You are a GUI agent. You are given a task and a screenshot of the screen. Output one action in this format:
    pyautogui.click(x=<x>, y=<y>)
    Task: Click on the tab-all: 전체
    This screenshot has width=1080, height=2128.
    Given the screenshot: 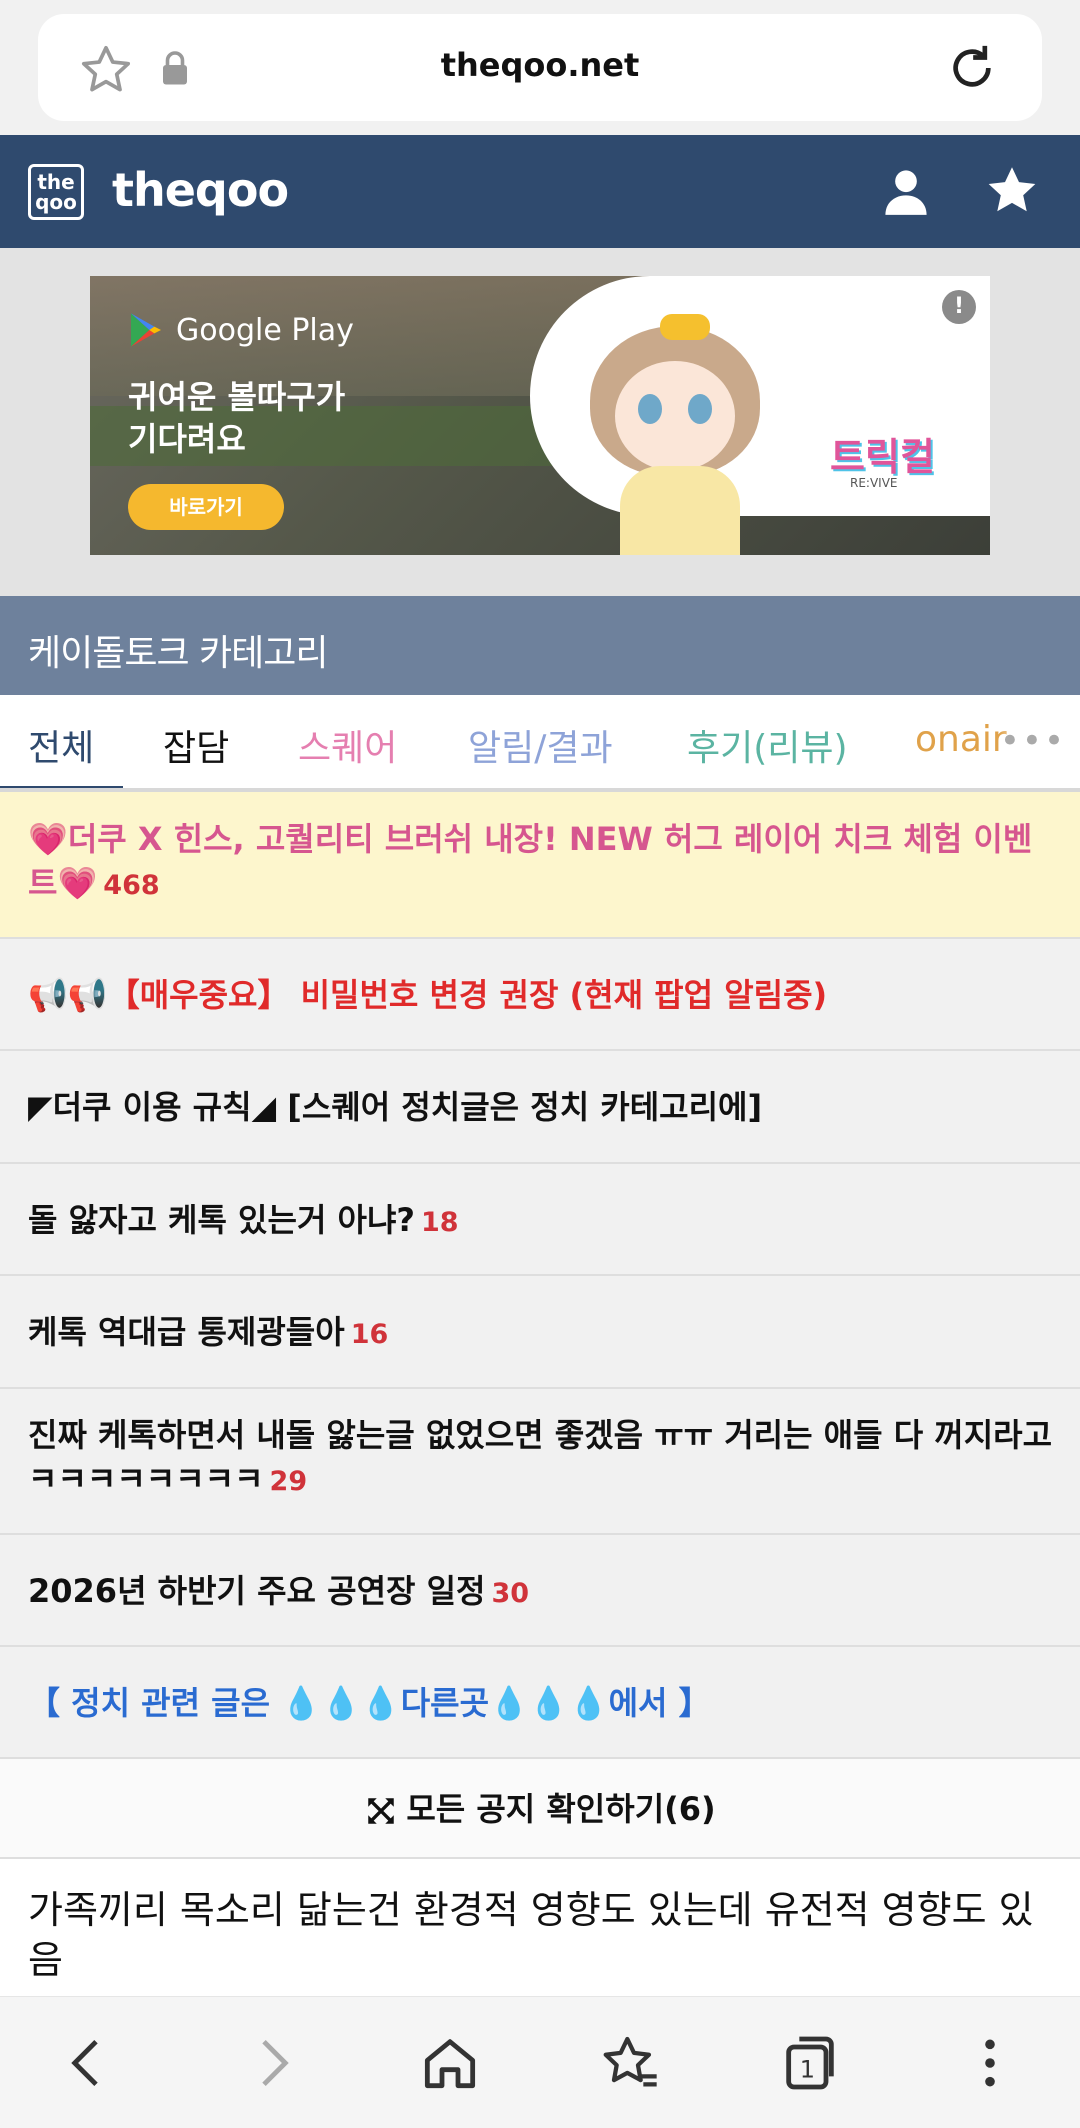 What is the action you would take?
    pyautogui.click(x=61, y=745)
    